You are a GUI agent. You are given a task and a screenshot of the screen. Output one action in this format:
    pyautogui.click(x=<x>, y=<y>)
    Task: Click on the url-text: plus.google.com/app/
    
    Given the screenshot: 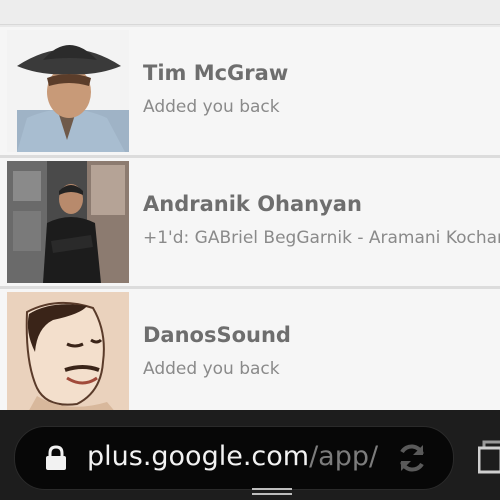 What is the action you would take?
    pyautogui.click(x=232, y=456)
    